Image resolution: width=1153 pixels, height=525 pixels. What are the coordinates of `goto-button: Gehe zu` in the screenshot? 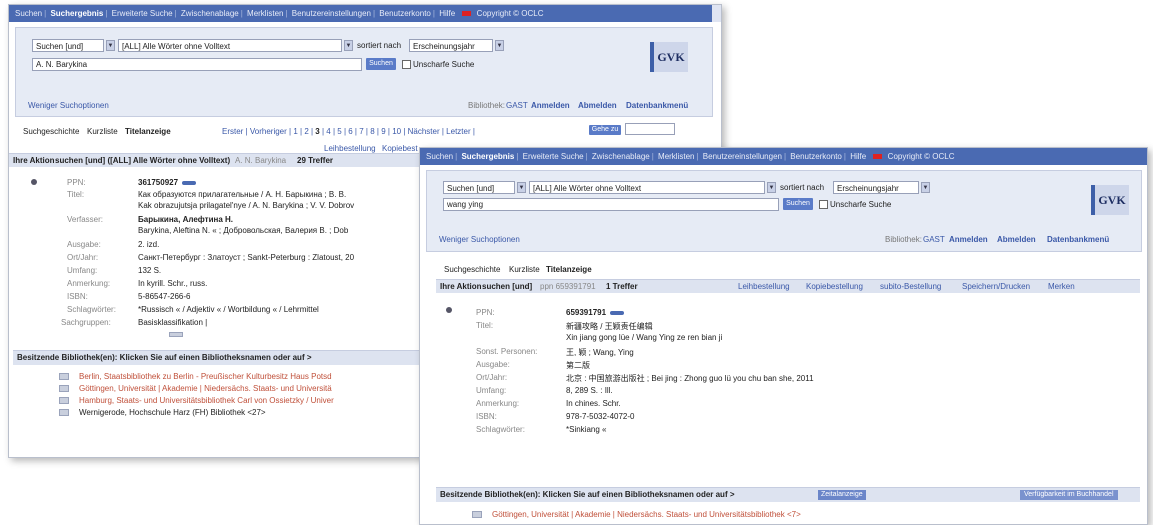 It's located at (605, 130).